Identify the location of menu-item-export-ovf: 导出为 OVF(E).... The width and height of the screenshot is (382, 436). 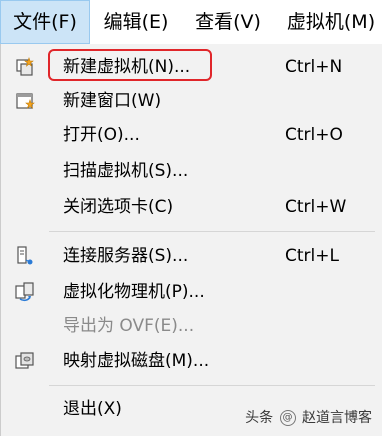
(191, 326).